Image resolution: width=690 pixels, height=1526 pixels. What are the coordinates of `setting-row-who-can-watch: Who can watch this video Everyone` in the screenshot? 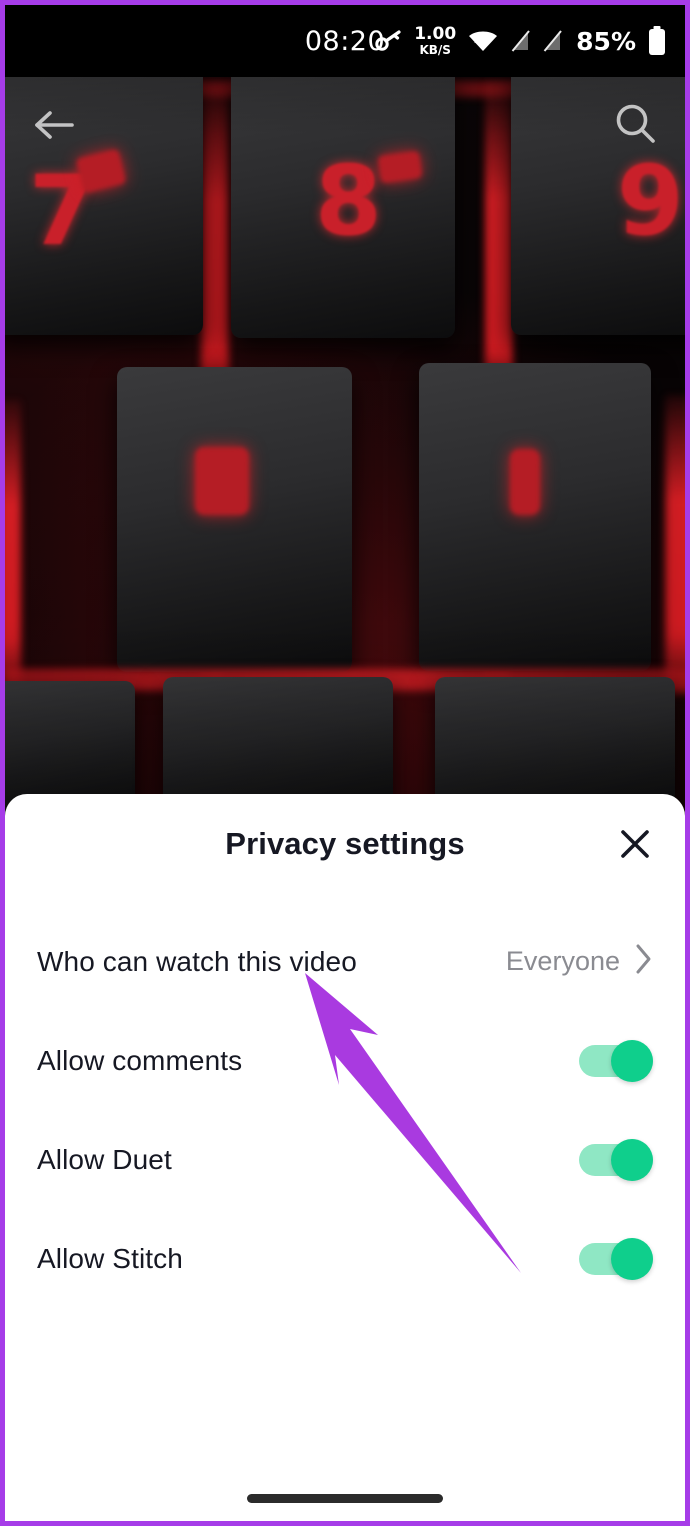 It's located at (345, 961).